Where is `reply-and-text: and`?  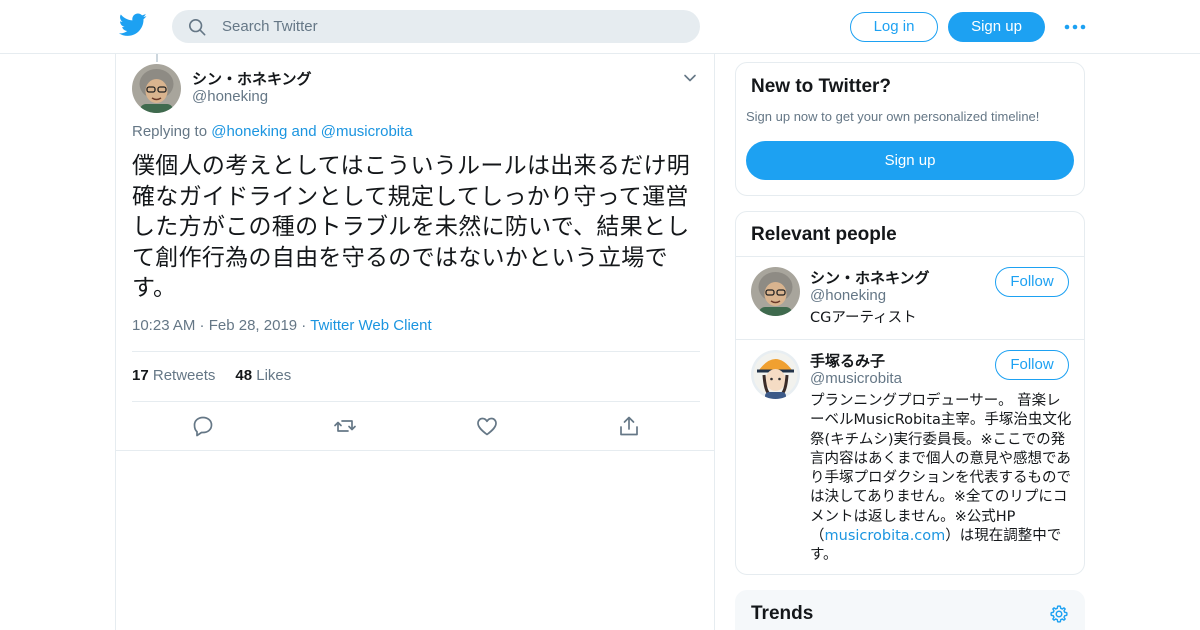
reply-and-text: and is located at coordinates (304, 131).